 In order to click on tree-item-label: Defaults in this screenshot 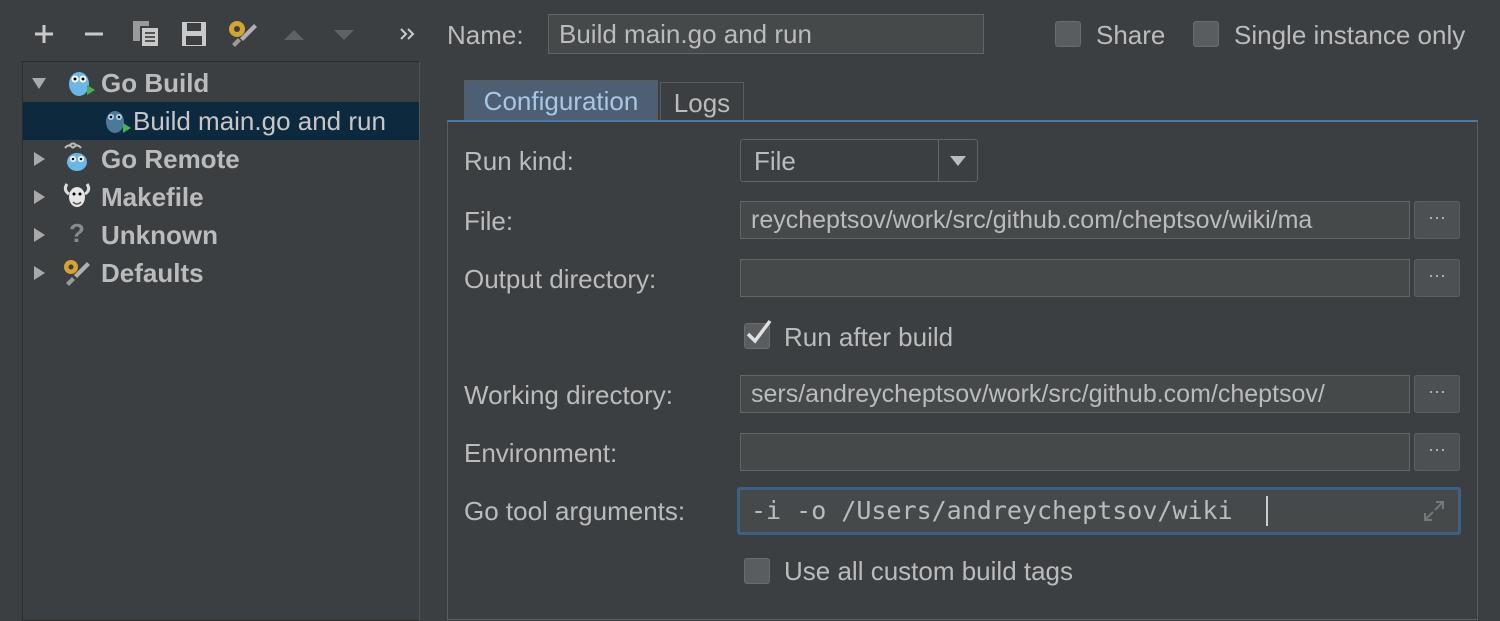, I will do `click(152, 272)`.